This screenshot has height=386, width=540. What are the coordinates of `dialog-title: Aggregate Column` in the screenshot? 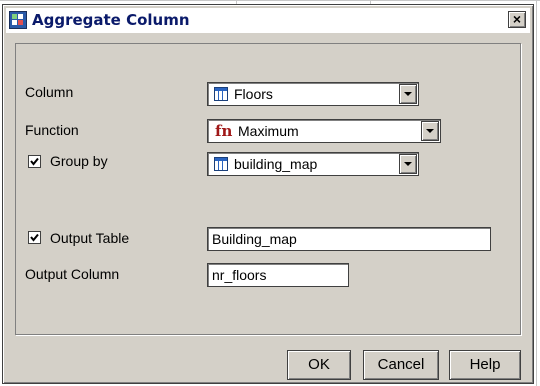 It's located at (111, 20).